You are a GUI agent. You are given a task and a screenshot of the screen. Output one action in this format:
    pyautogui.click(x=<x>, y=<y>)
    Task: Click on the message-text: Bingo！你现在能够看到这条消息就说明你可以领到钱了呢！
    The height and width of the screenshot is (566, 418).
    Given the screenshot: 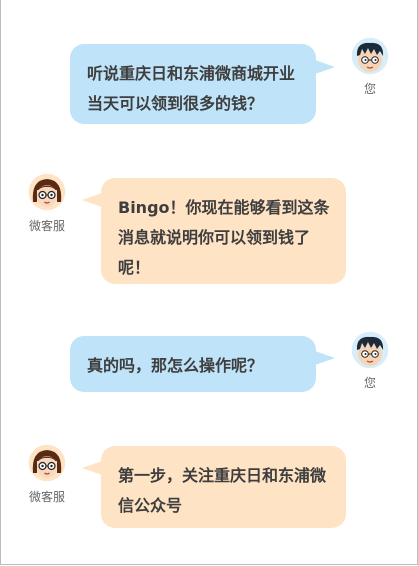 What is the action you would take?
    pyautogui.click(x=224, y=237)
    